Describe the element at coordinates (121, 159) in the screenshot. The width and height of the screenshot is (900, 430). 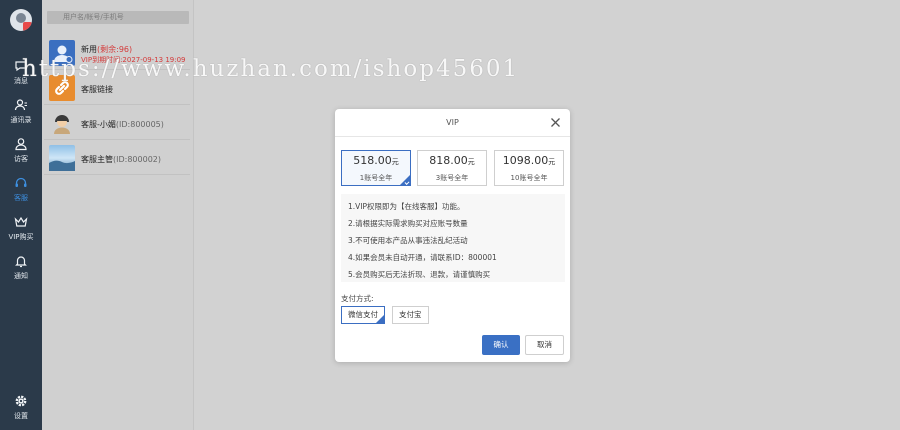
I see `contact-name: 客服主管(ID:800002)` at that location.